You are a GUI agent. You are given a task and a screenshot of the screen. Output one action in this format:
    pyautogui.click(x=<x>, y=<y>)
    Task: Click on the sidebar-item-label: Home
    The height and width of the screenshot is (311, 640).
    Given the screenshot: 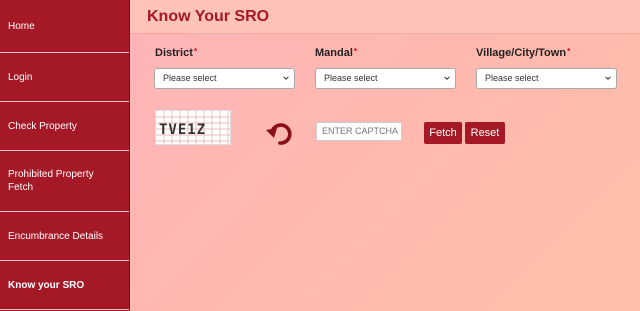 What is the action you would take?
    pyautogui.click(x=21, y=26)
    